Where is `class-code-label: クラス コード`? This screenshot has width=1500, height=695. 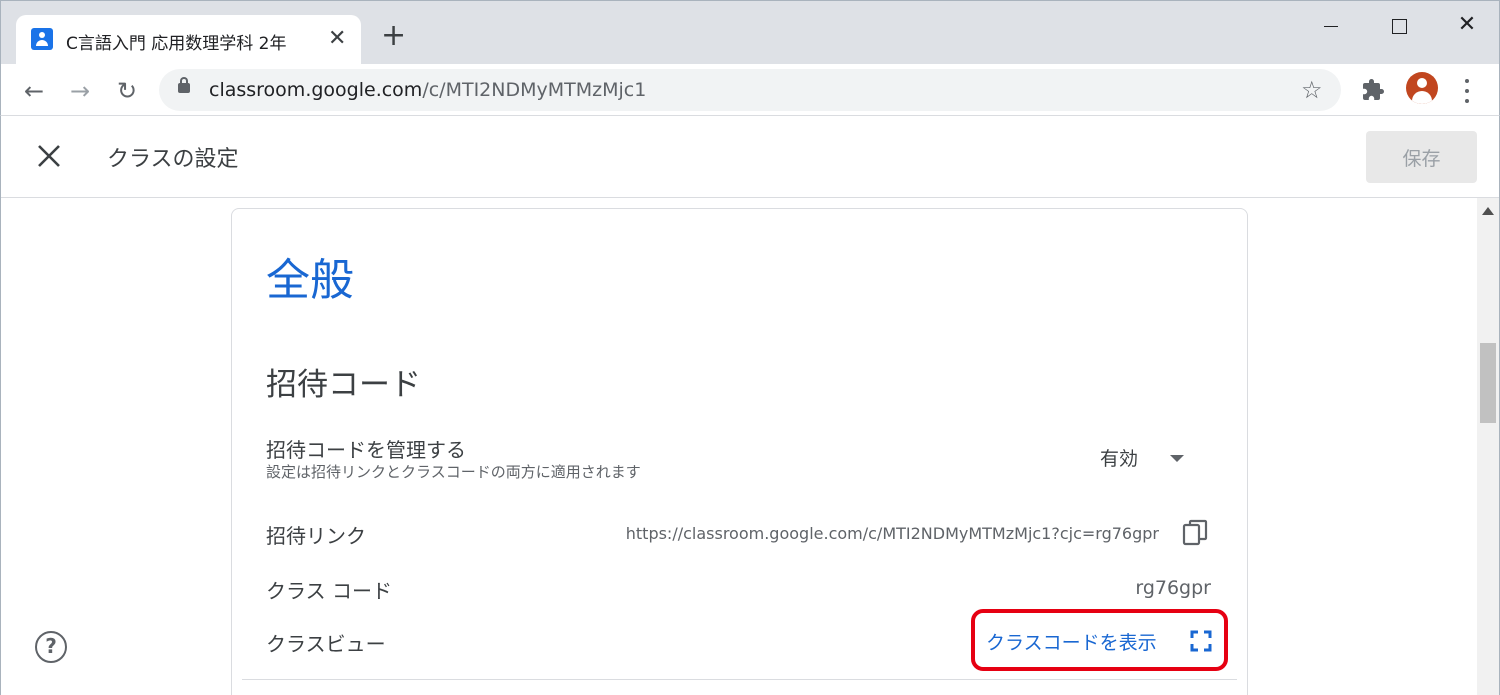 class-code-label: クラス コード is located at coordinates (329, 591).